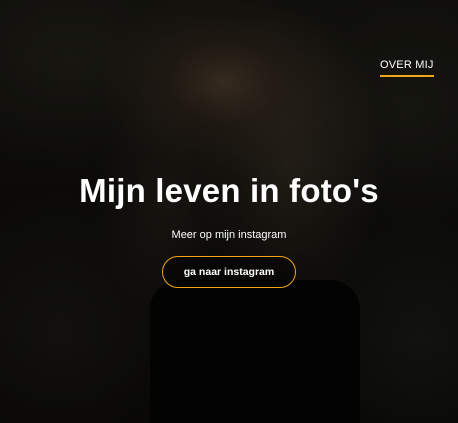 This screenshot has height=423, width=458. I want to click on nav-link-over-mij: OVER MIJ, so click(407, 68).